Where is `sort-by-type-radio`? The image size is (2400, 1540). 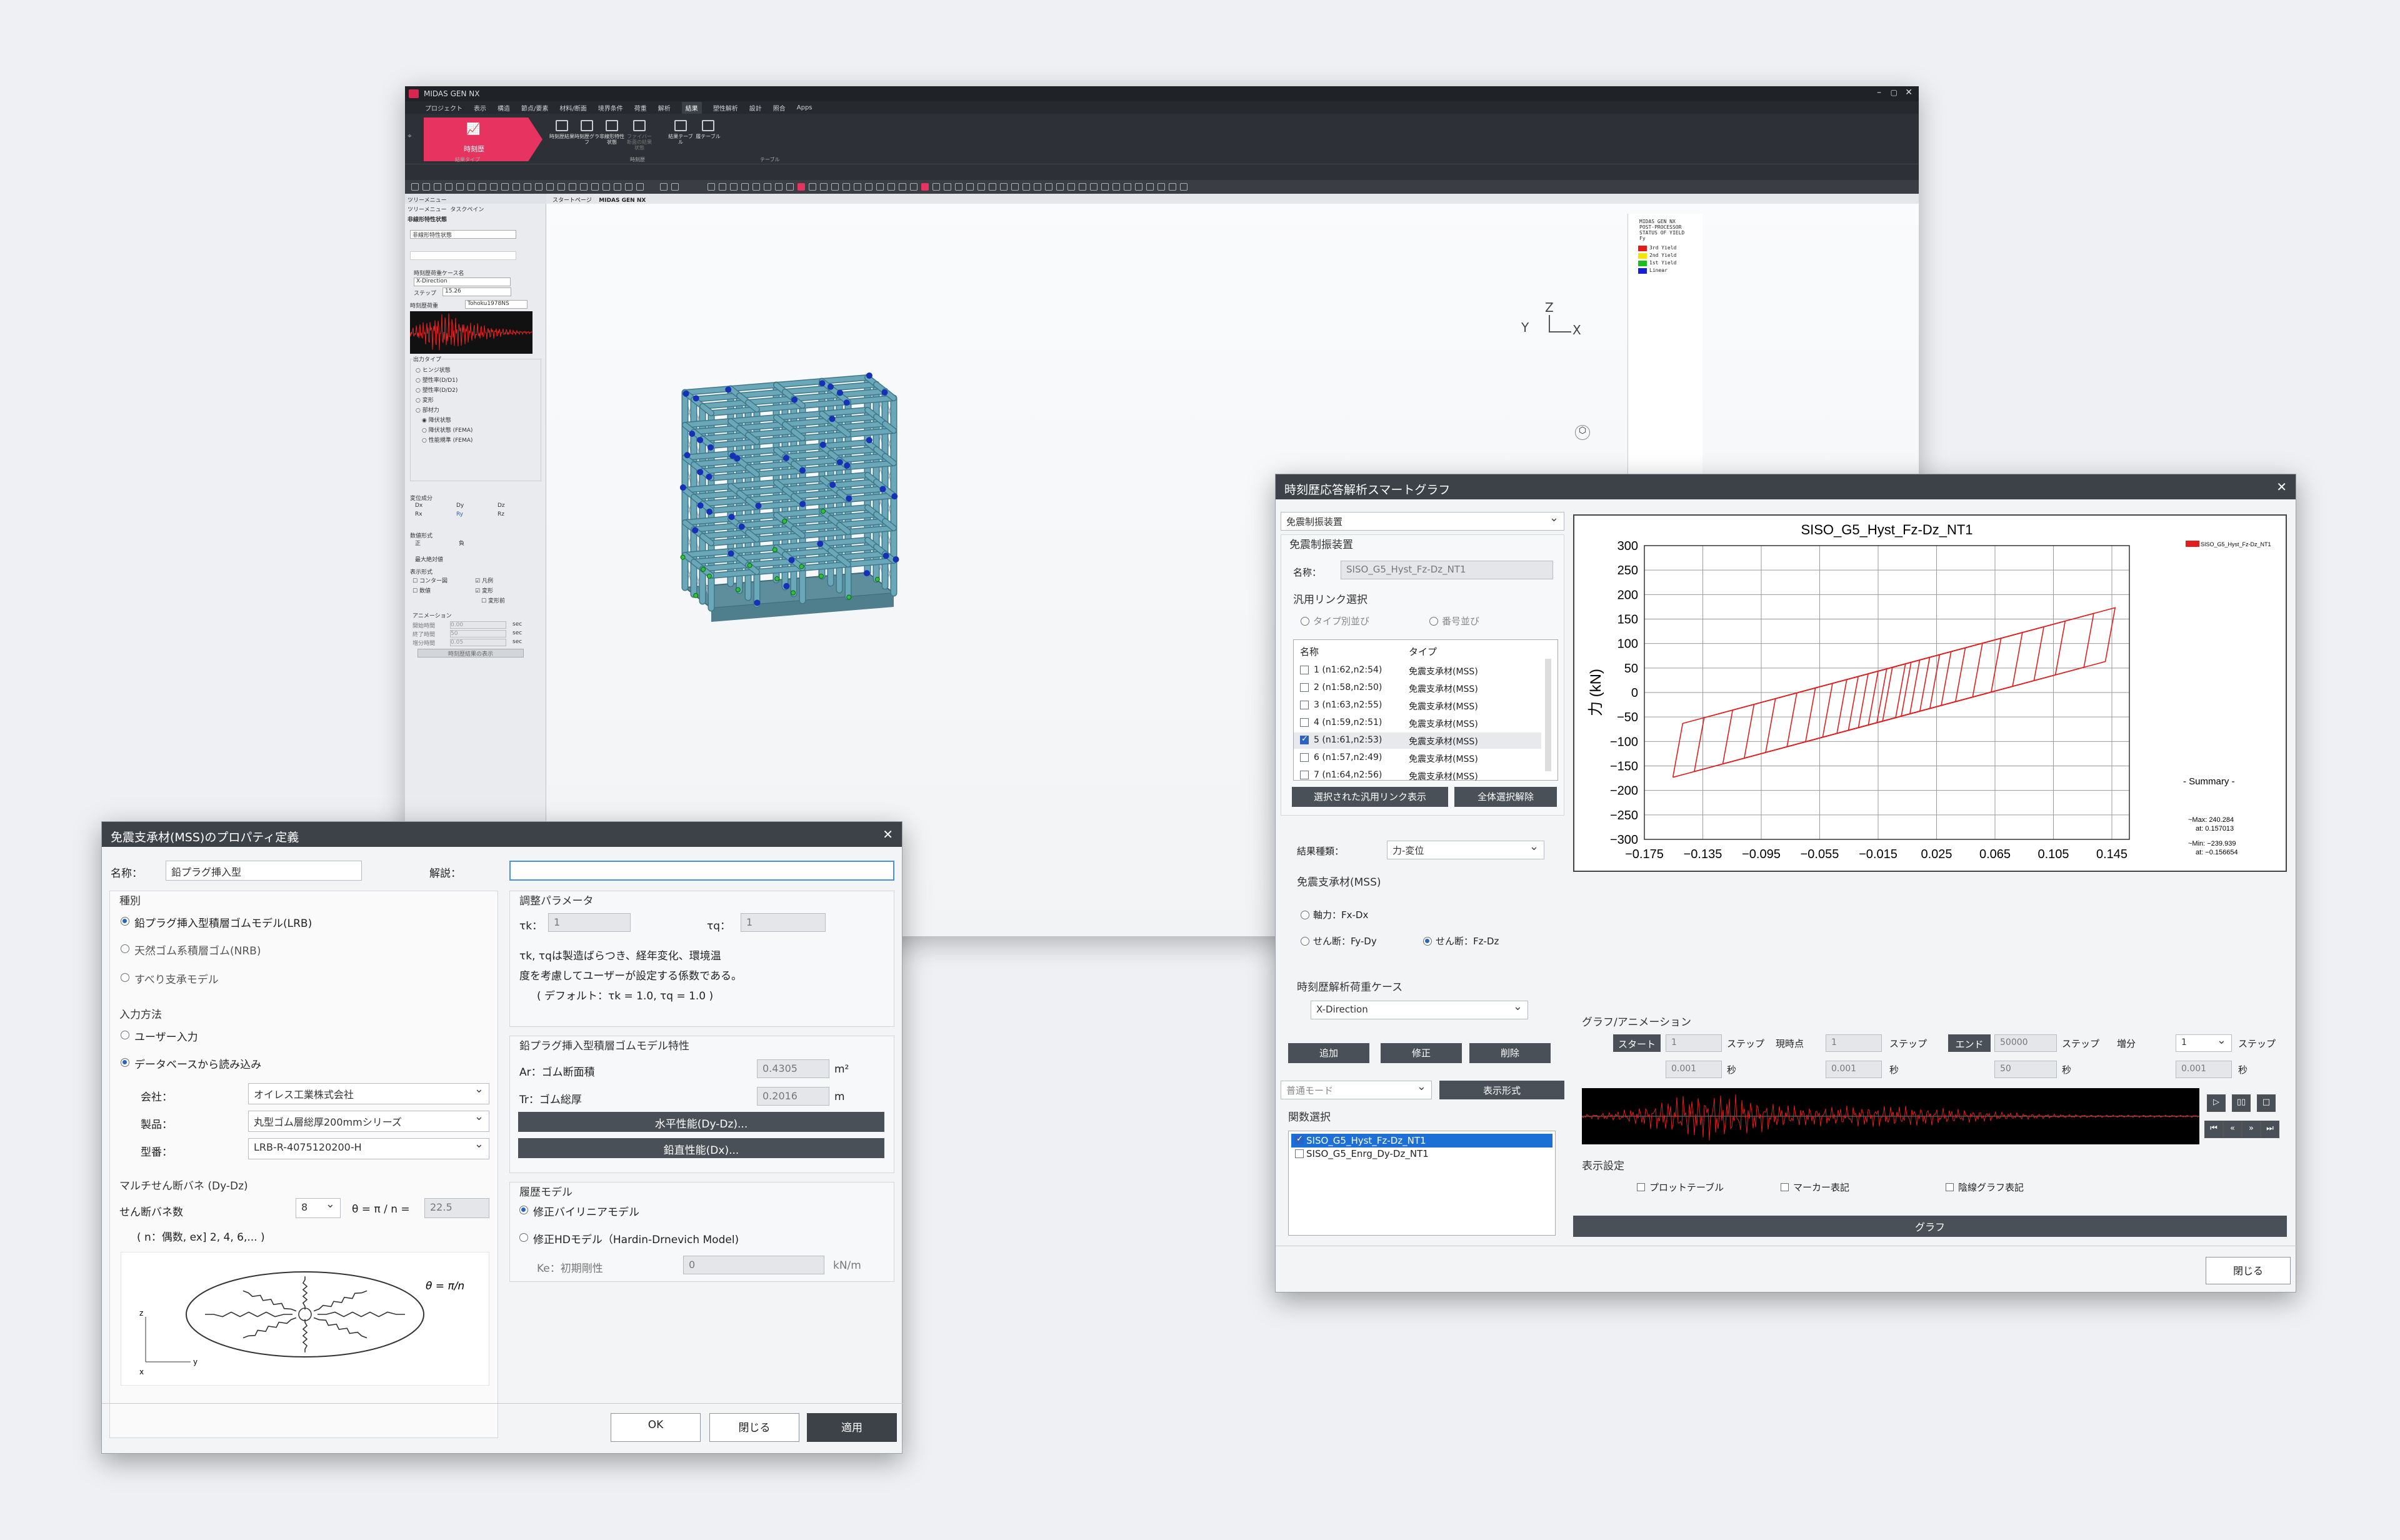 sort-by-type-radio is located at coordinates (1305, 621).